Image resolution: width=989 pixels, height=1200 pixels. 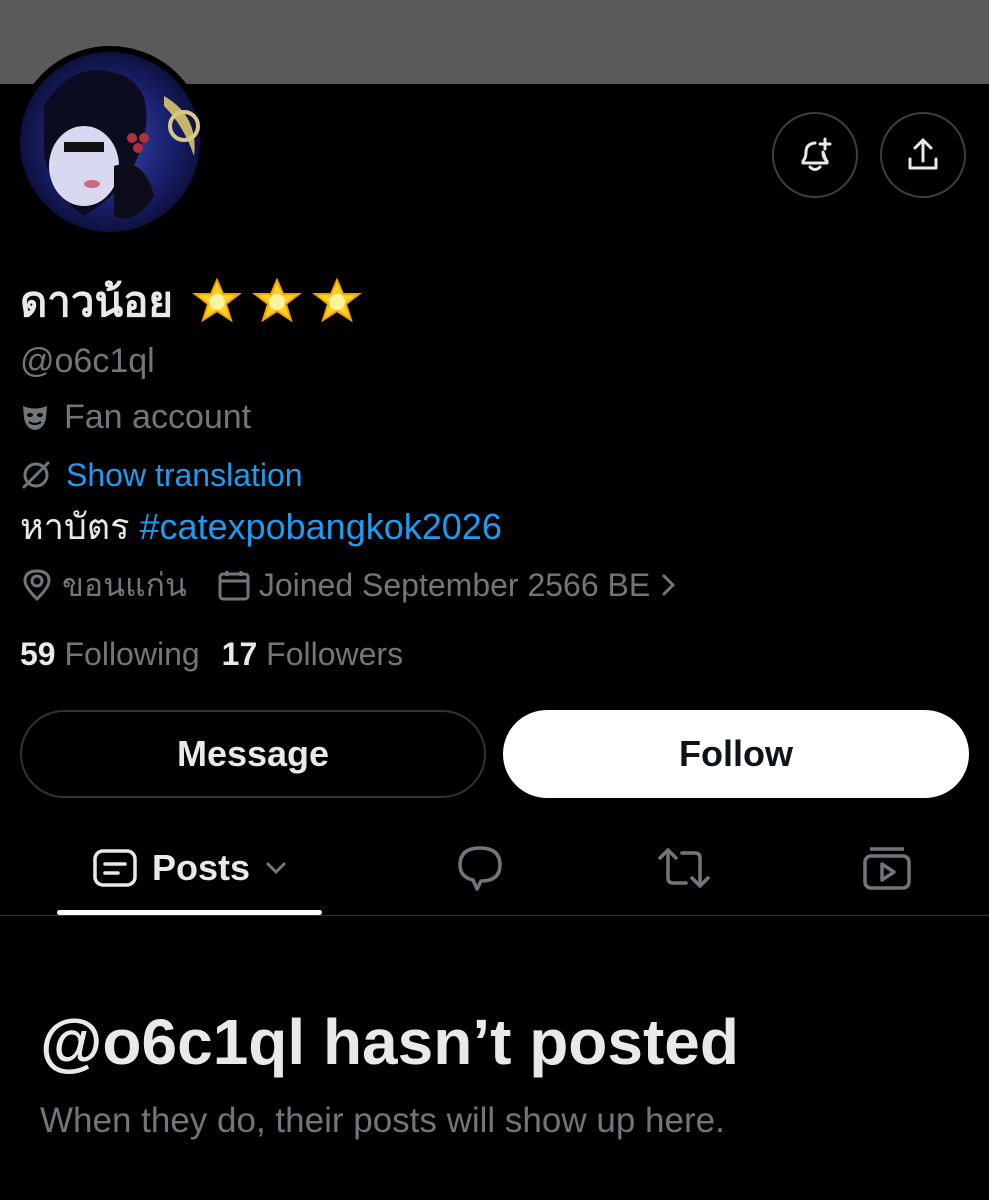 What do you see at coordinates (132, 654) in the screenshot?
I see `following-label: Following` at bounding box center [132, 654].